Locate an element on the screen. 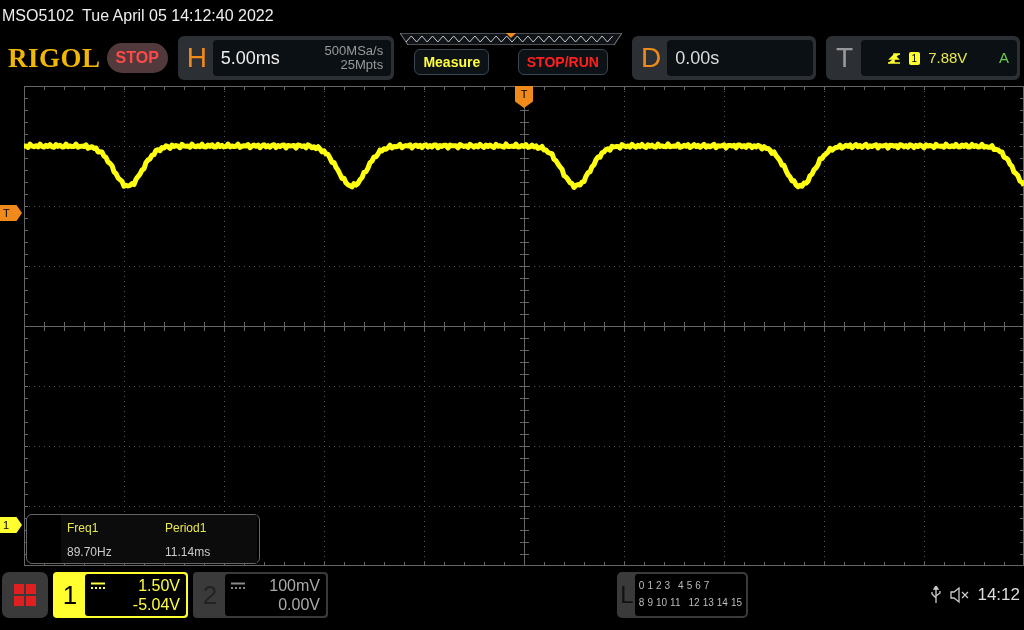 The image size is (1024, 630). trigger-source-badge: 1 is located at coordinates (914, 58).